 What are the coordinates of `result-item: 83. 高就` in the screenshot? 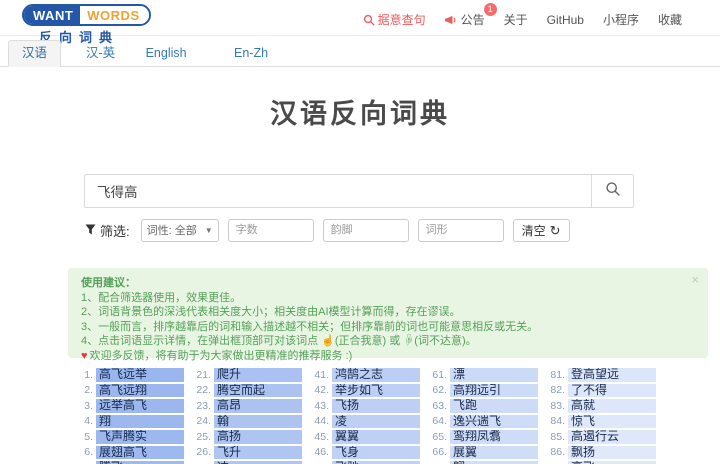 It's located at (599, 406).